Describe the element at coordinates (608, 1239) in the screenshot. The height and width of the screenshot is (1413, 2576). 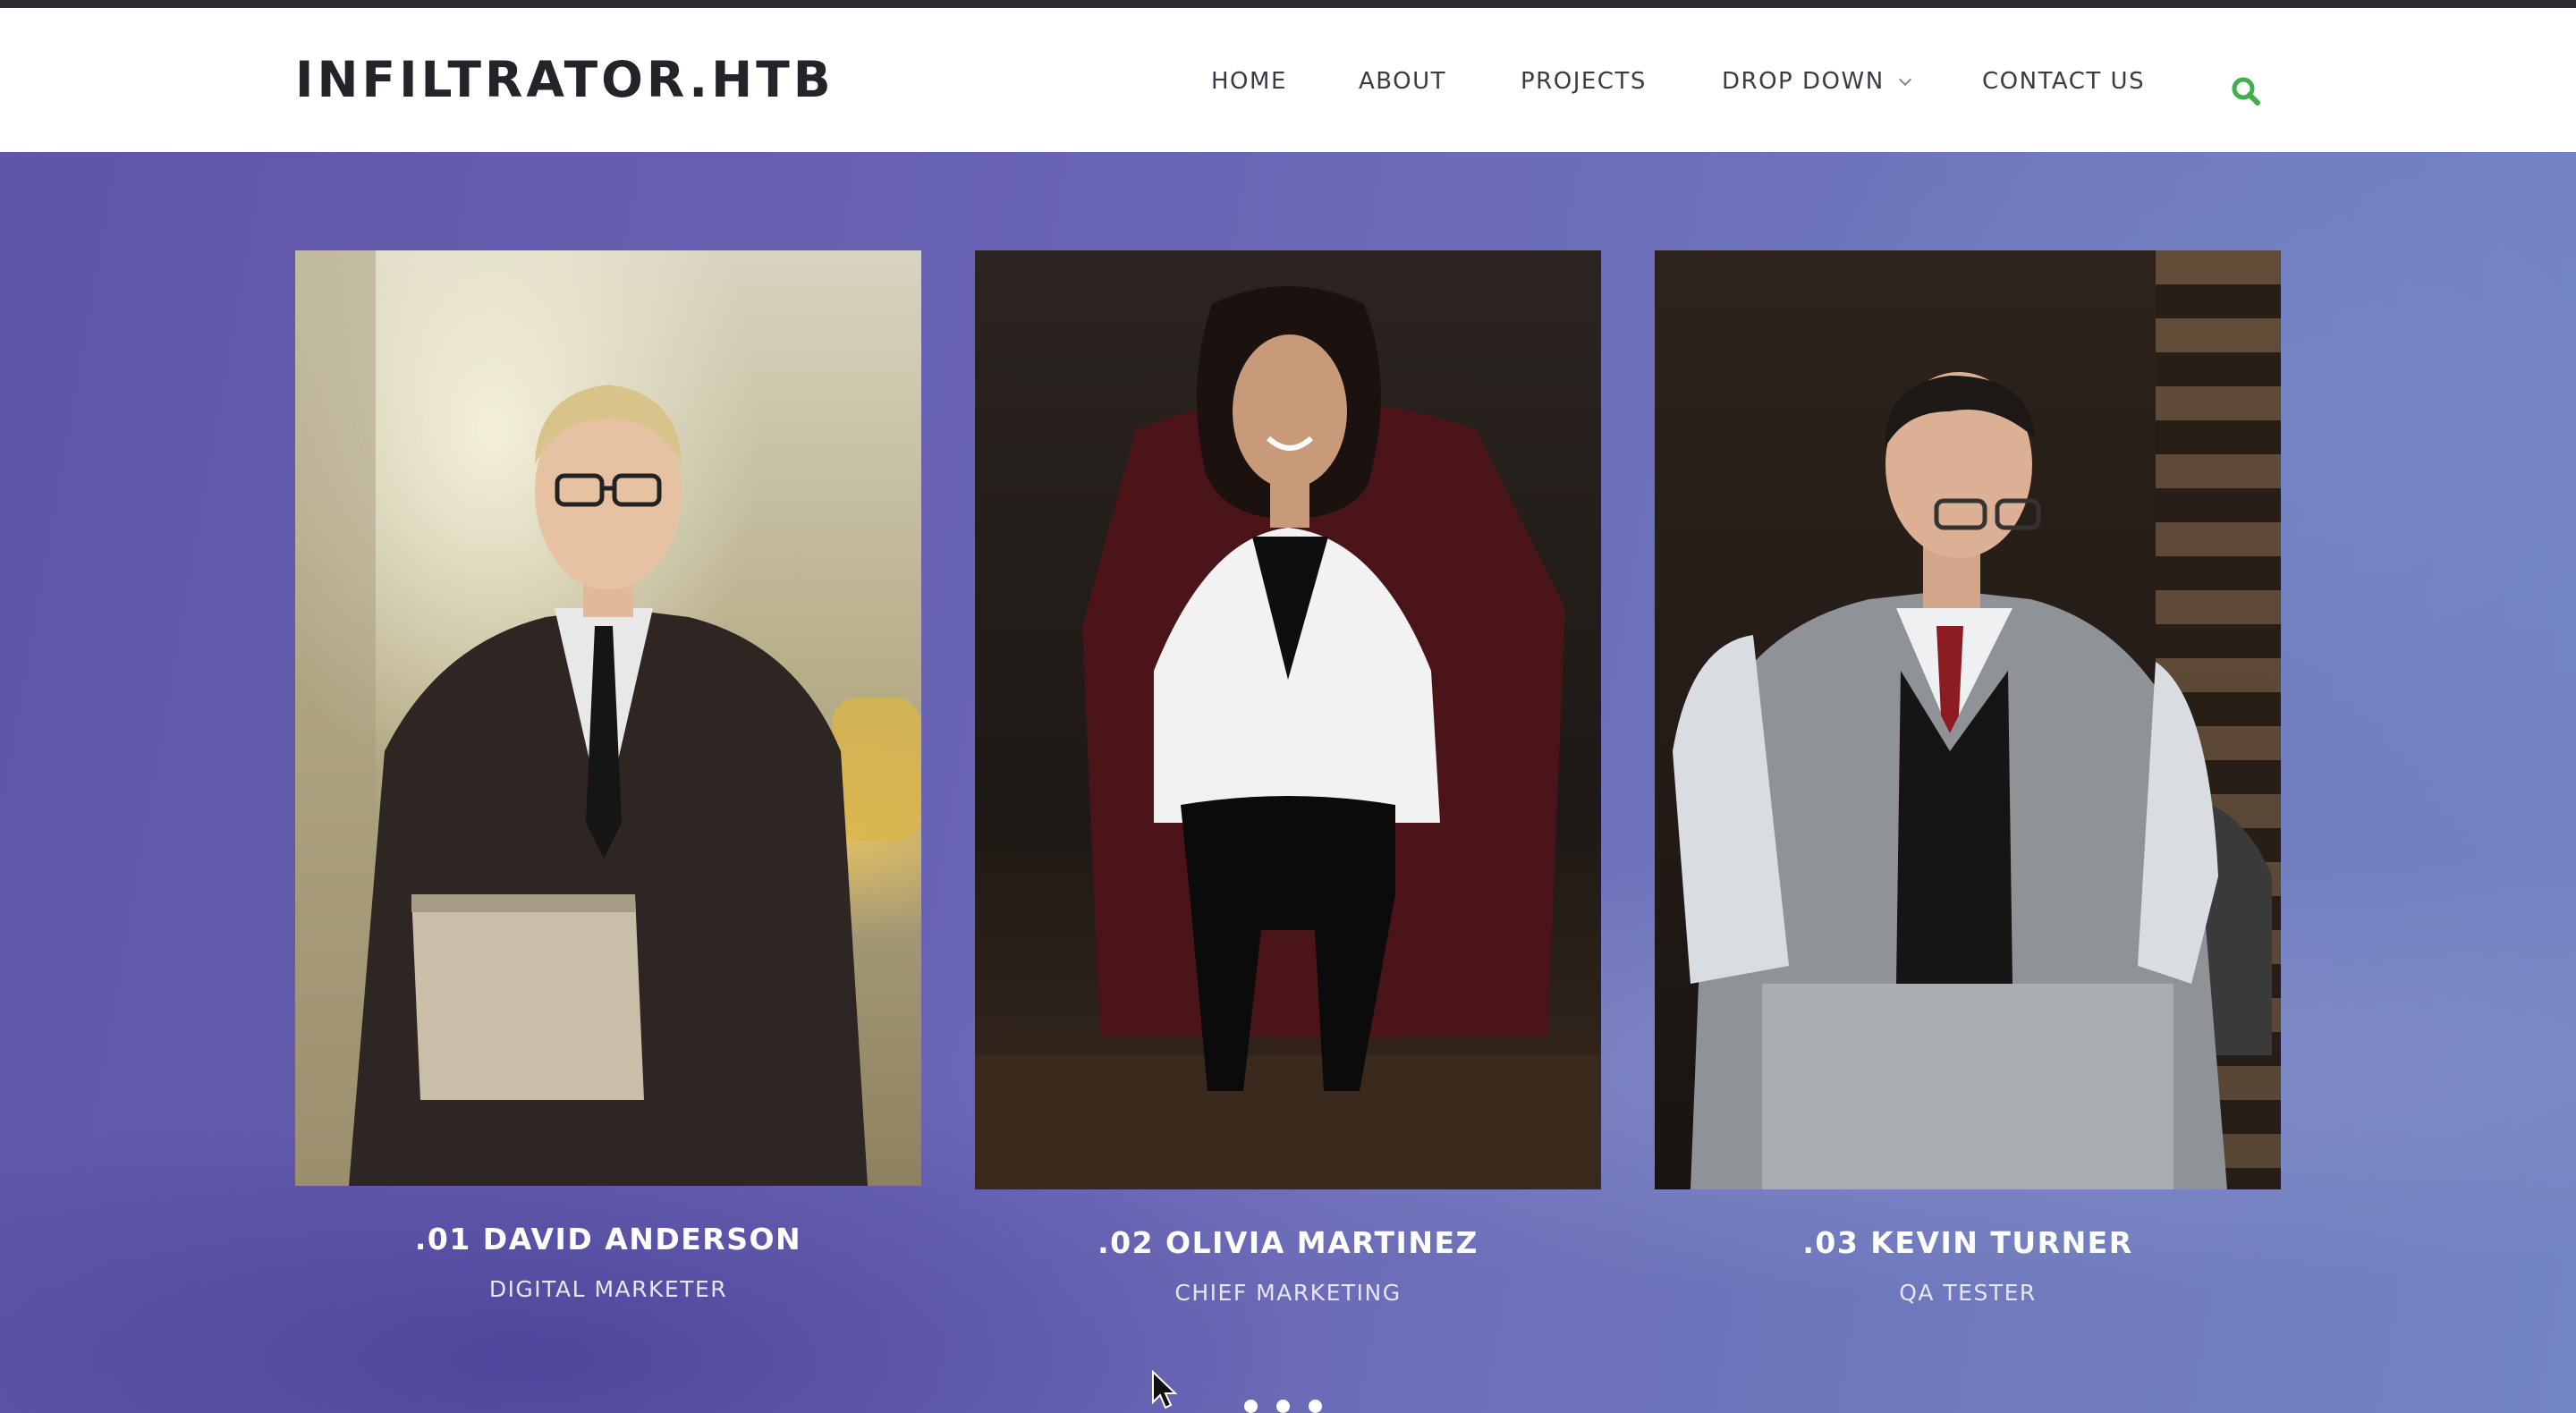
I see `team-member-name: .01 DAVID ANDERSON` at that location.